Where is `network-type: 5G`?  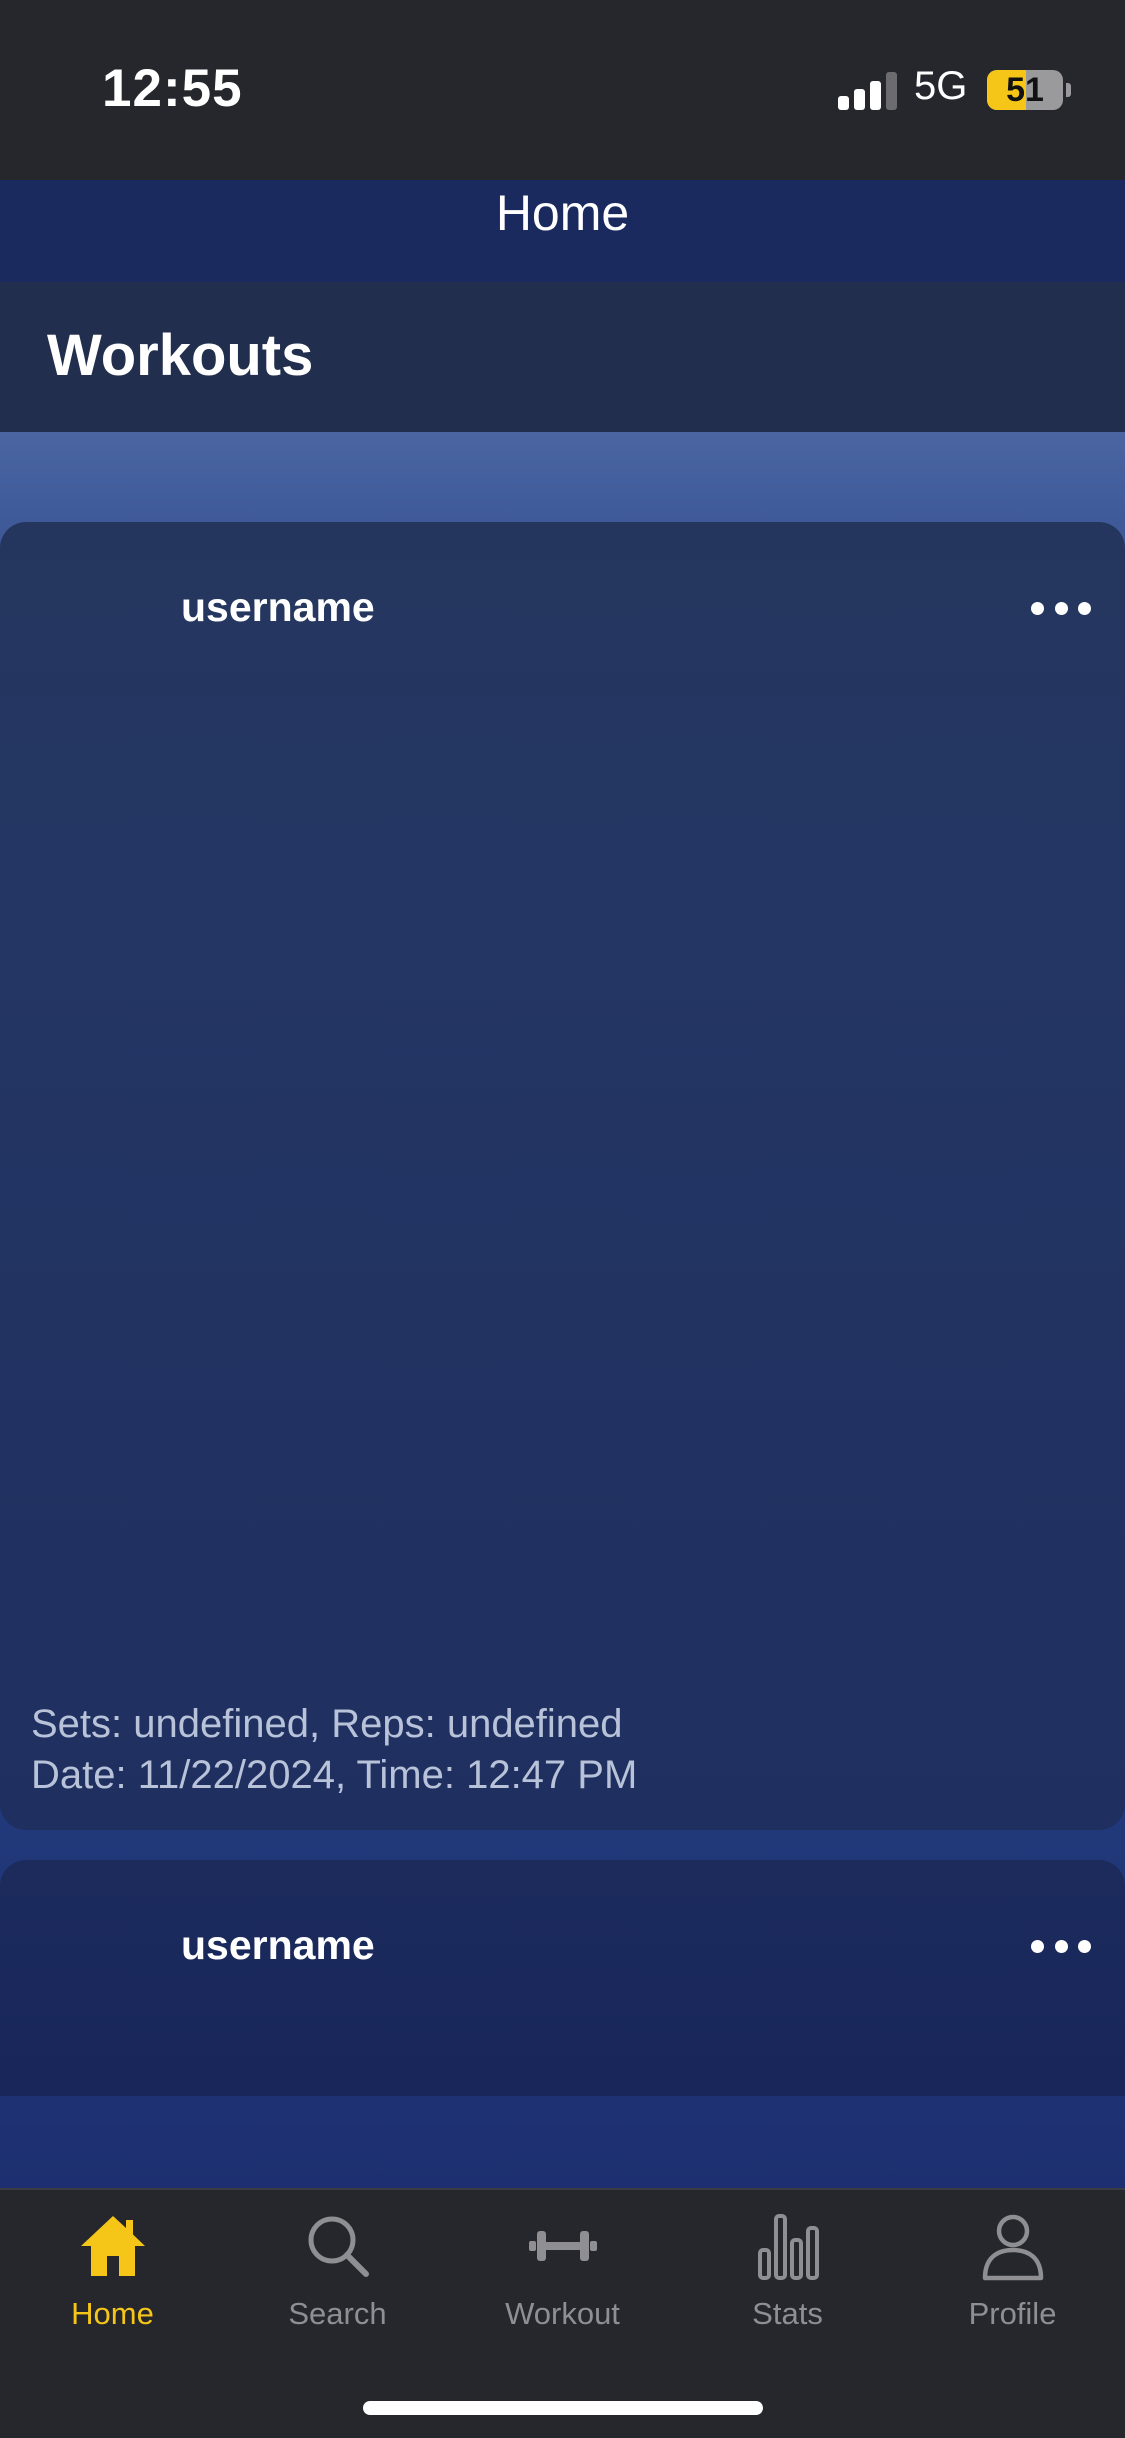
network-type: 5G is located at coordinates (941, 86).